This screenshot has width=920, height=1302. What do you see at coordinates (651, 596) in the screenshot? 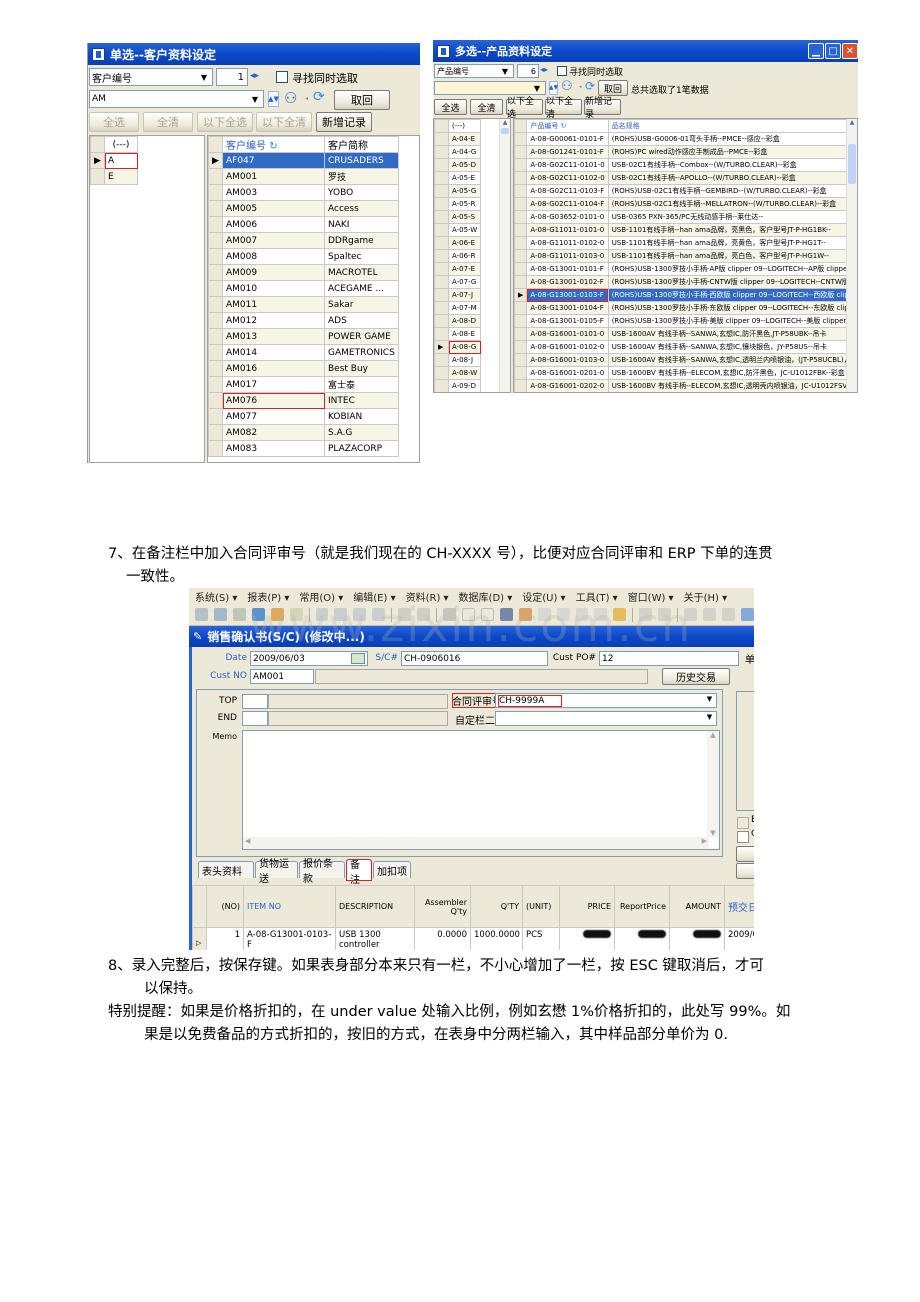
I see `menu-item: 窗口(W) ▾` at bounding box center [651, 596].